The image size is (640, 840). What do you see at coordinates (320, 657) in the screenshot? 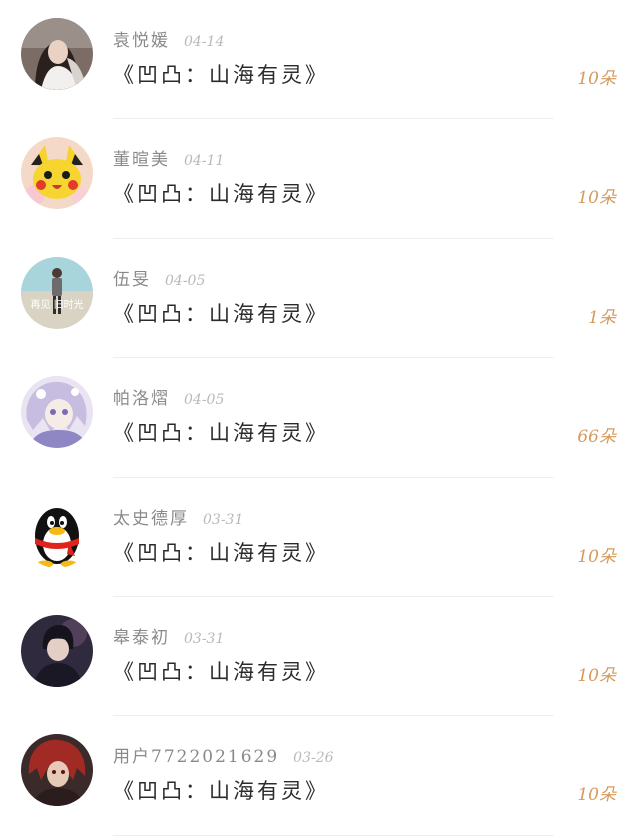
I see `list-item: 皋泰初 03-31 《凹凸：山海有灵》 10朵` at bounding box center [320, 657].